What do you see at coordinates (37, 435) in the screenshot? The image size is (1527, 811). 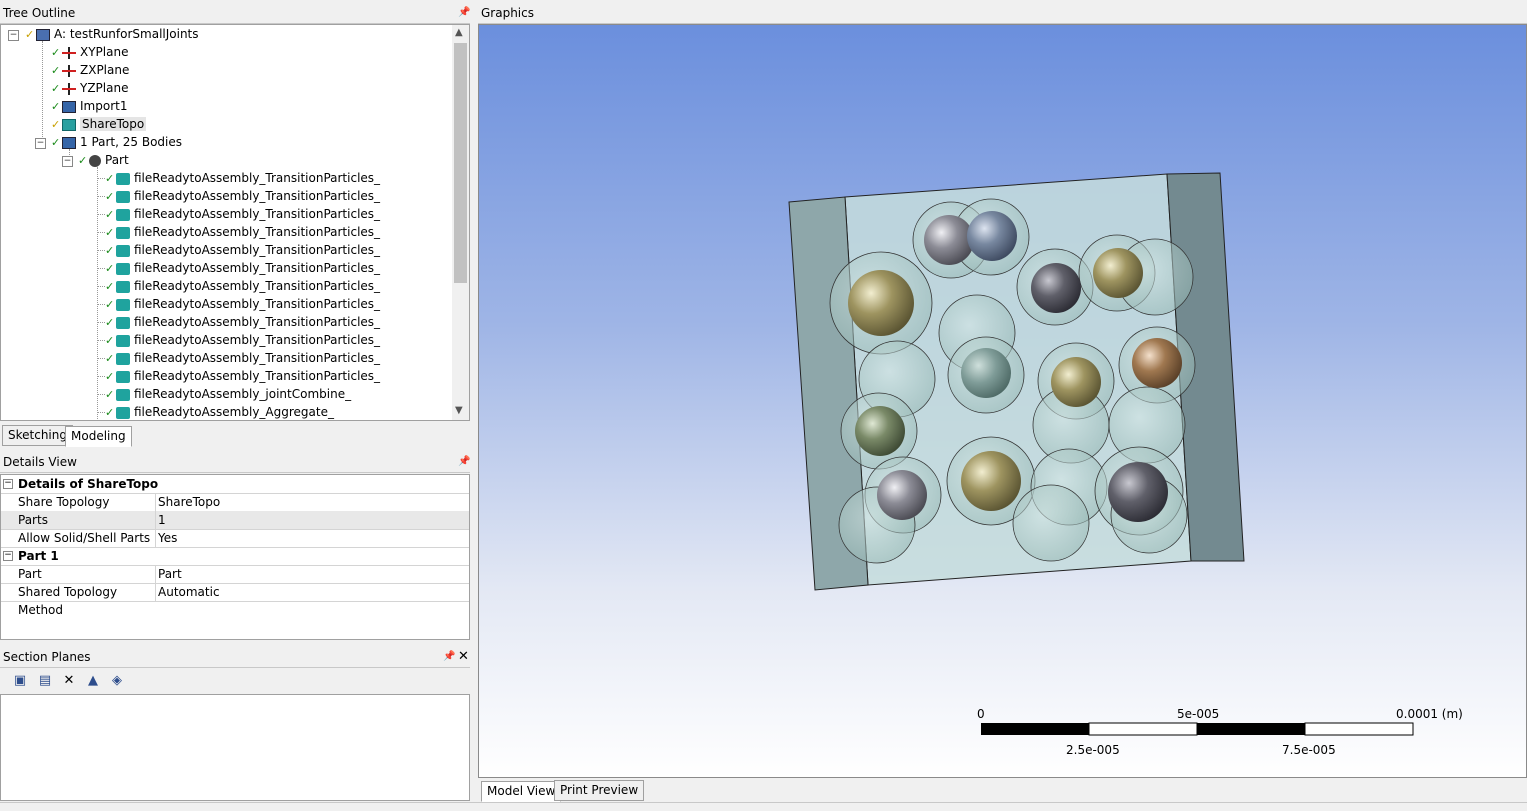 I see `tab-sketching: Sketching` at bounding box center [37, 435].